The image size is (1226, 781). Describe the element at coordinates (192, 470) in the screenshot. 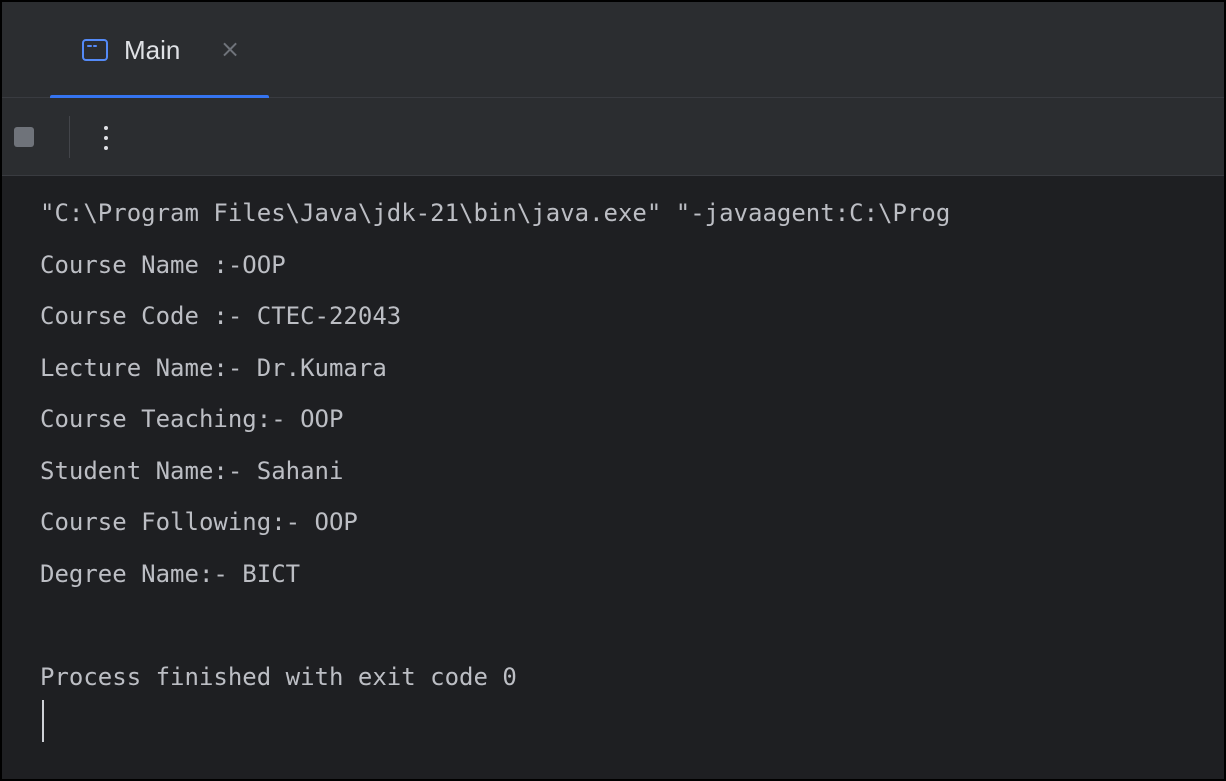

I see `console-line: Student Name:- Sahani` at that location.